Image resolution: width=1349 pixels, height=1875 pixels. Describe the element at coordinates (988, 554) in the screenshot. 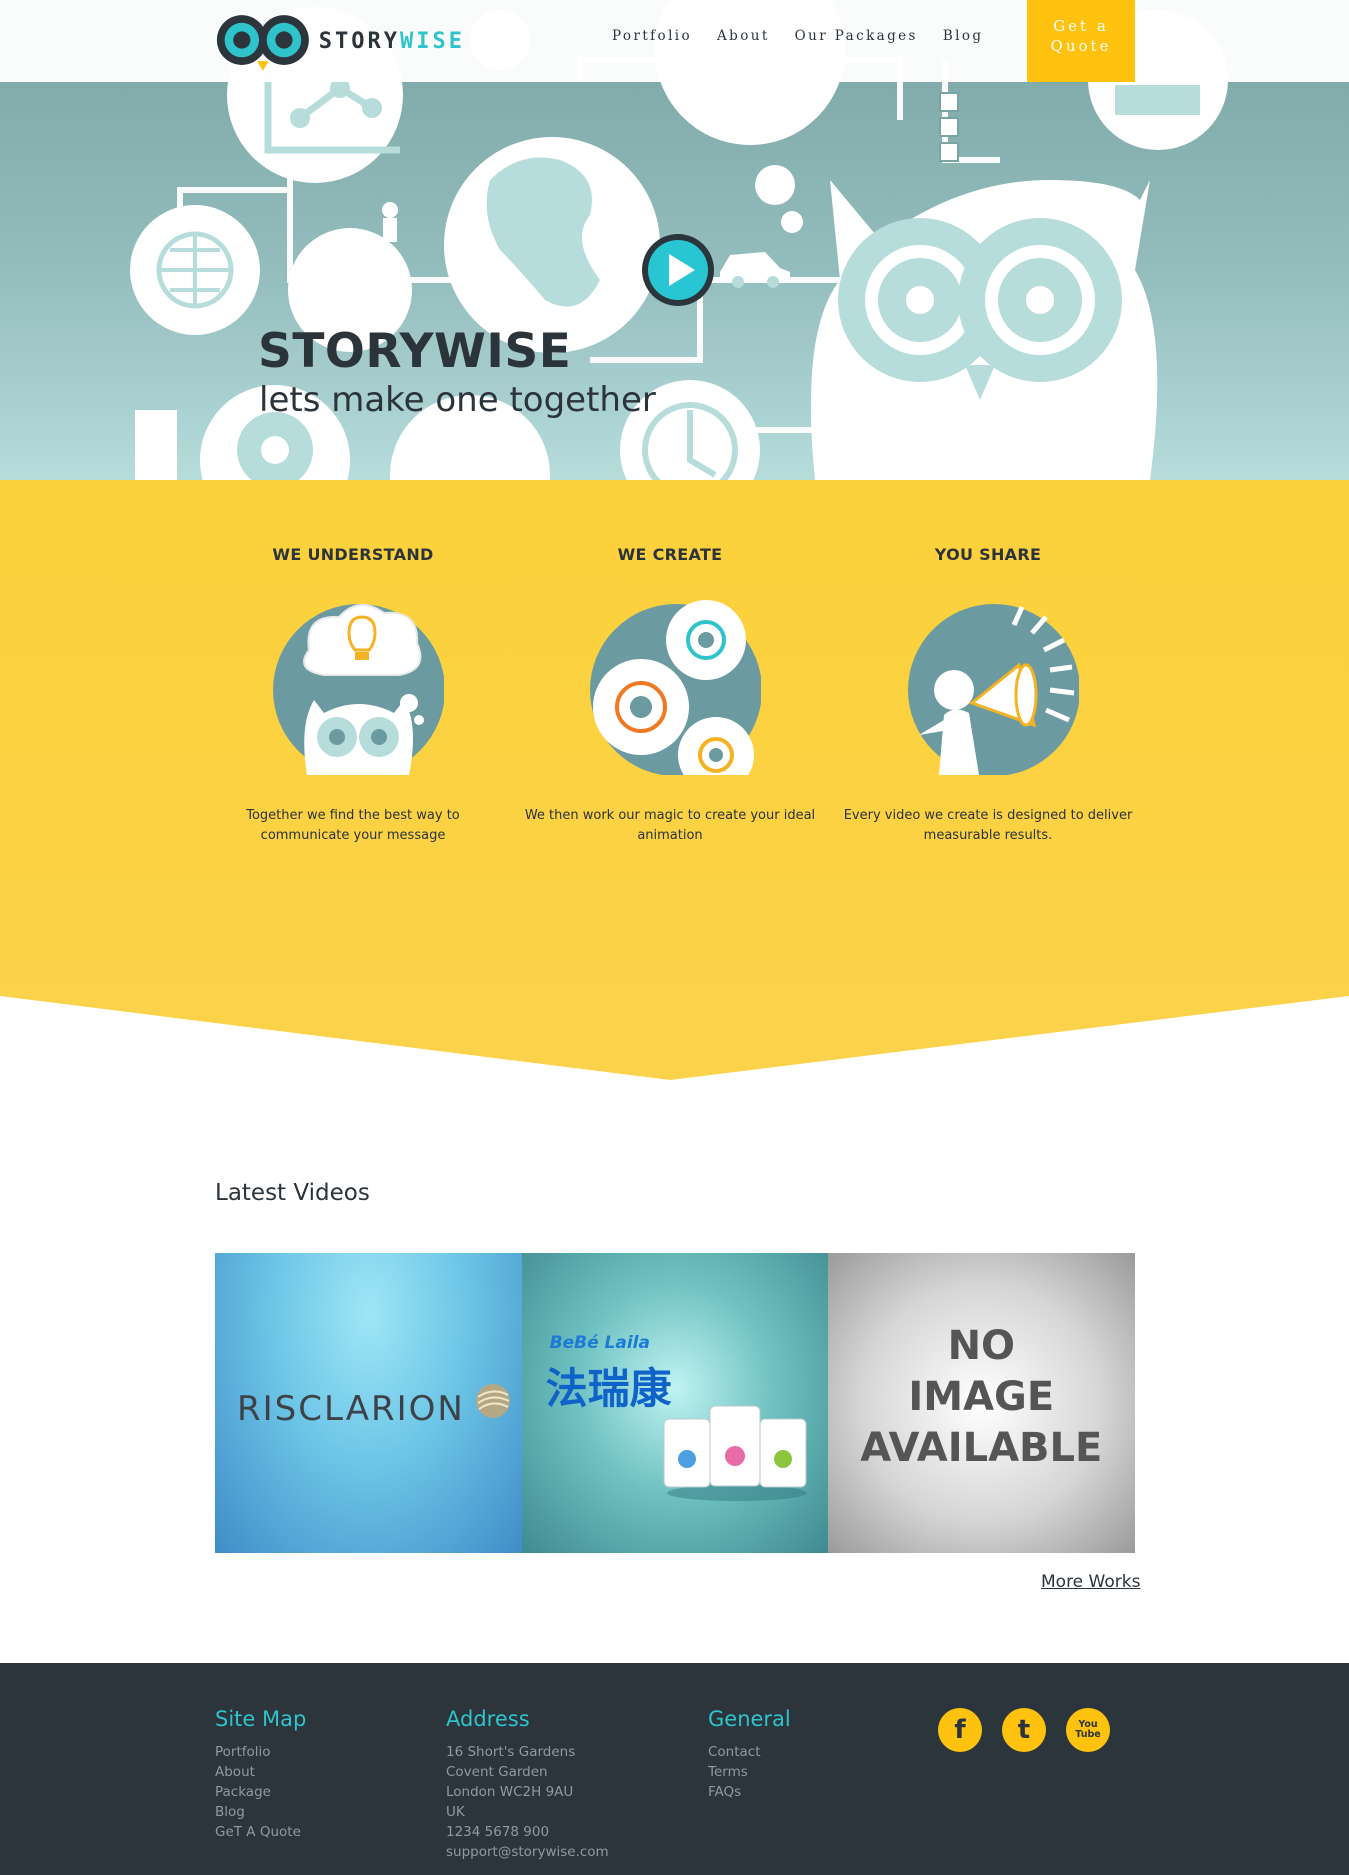

I see `feature-title: YOU SHARE` at that location.